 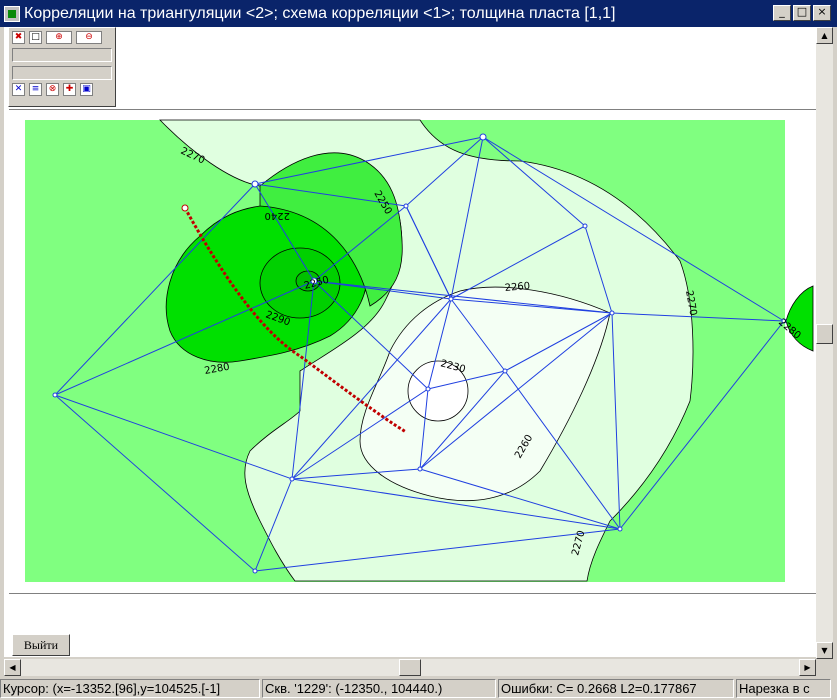 What do you see at coordinates (783, 688) in the screenshot?
I see `status-slicing: Нарезка в с` at bounding box center [783, 688].